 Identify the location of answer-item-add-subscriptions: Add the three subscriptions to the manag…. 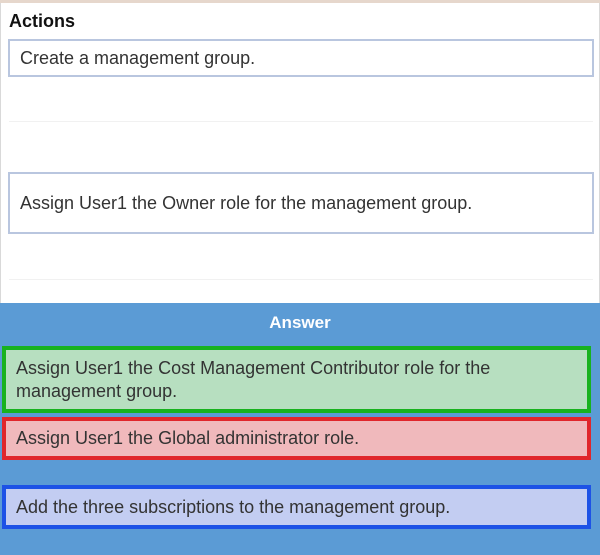
(296, 507).